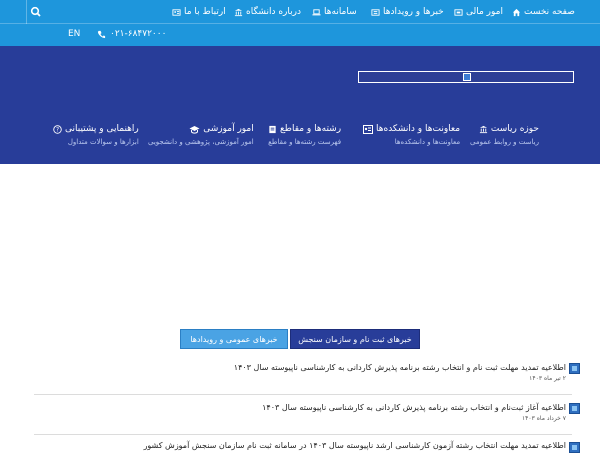 This screenshot has height=453, width=600. I want to click on mega-item-title: رشته‌ها و مقاطع, so click(311, 129).